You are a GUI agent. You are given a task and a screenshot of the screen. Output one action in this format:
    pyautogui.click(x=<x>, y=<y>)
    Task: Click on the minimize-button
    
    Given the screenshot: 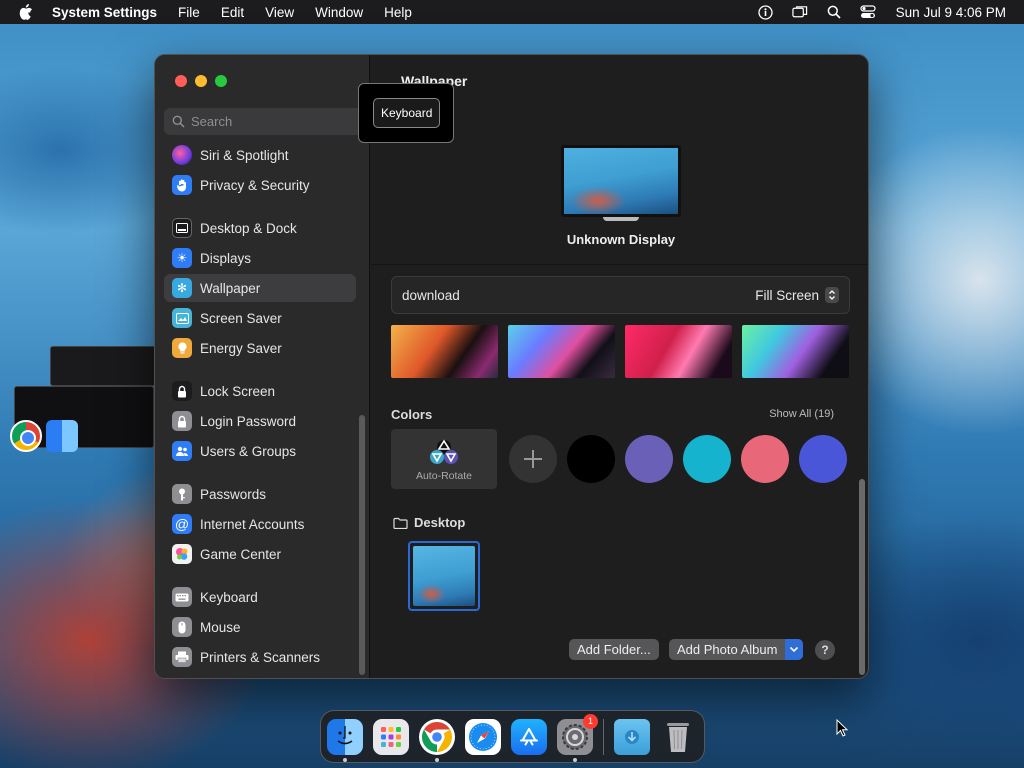 What is the action you would take?
    pyautogui.click(x=201, y=81)
    